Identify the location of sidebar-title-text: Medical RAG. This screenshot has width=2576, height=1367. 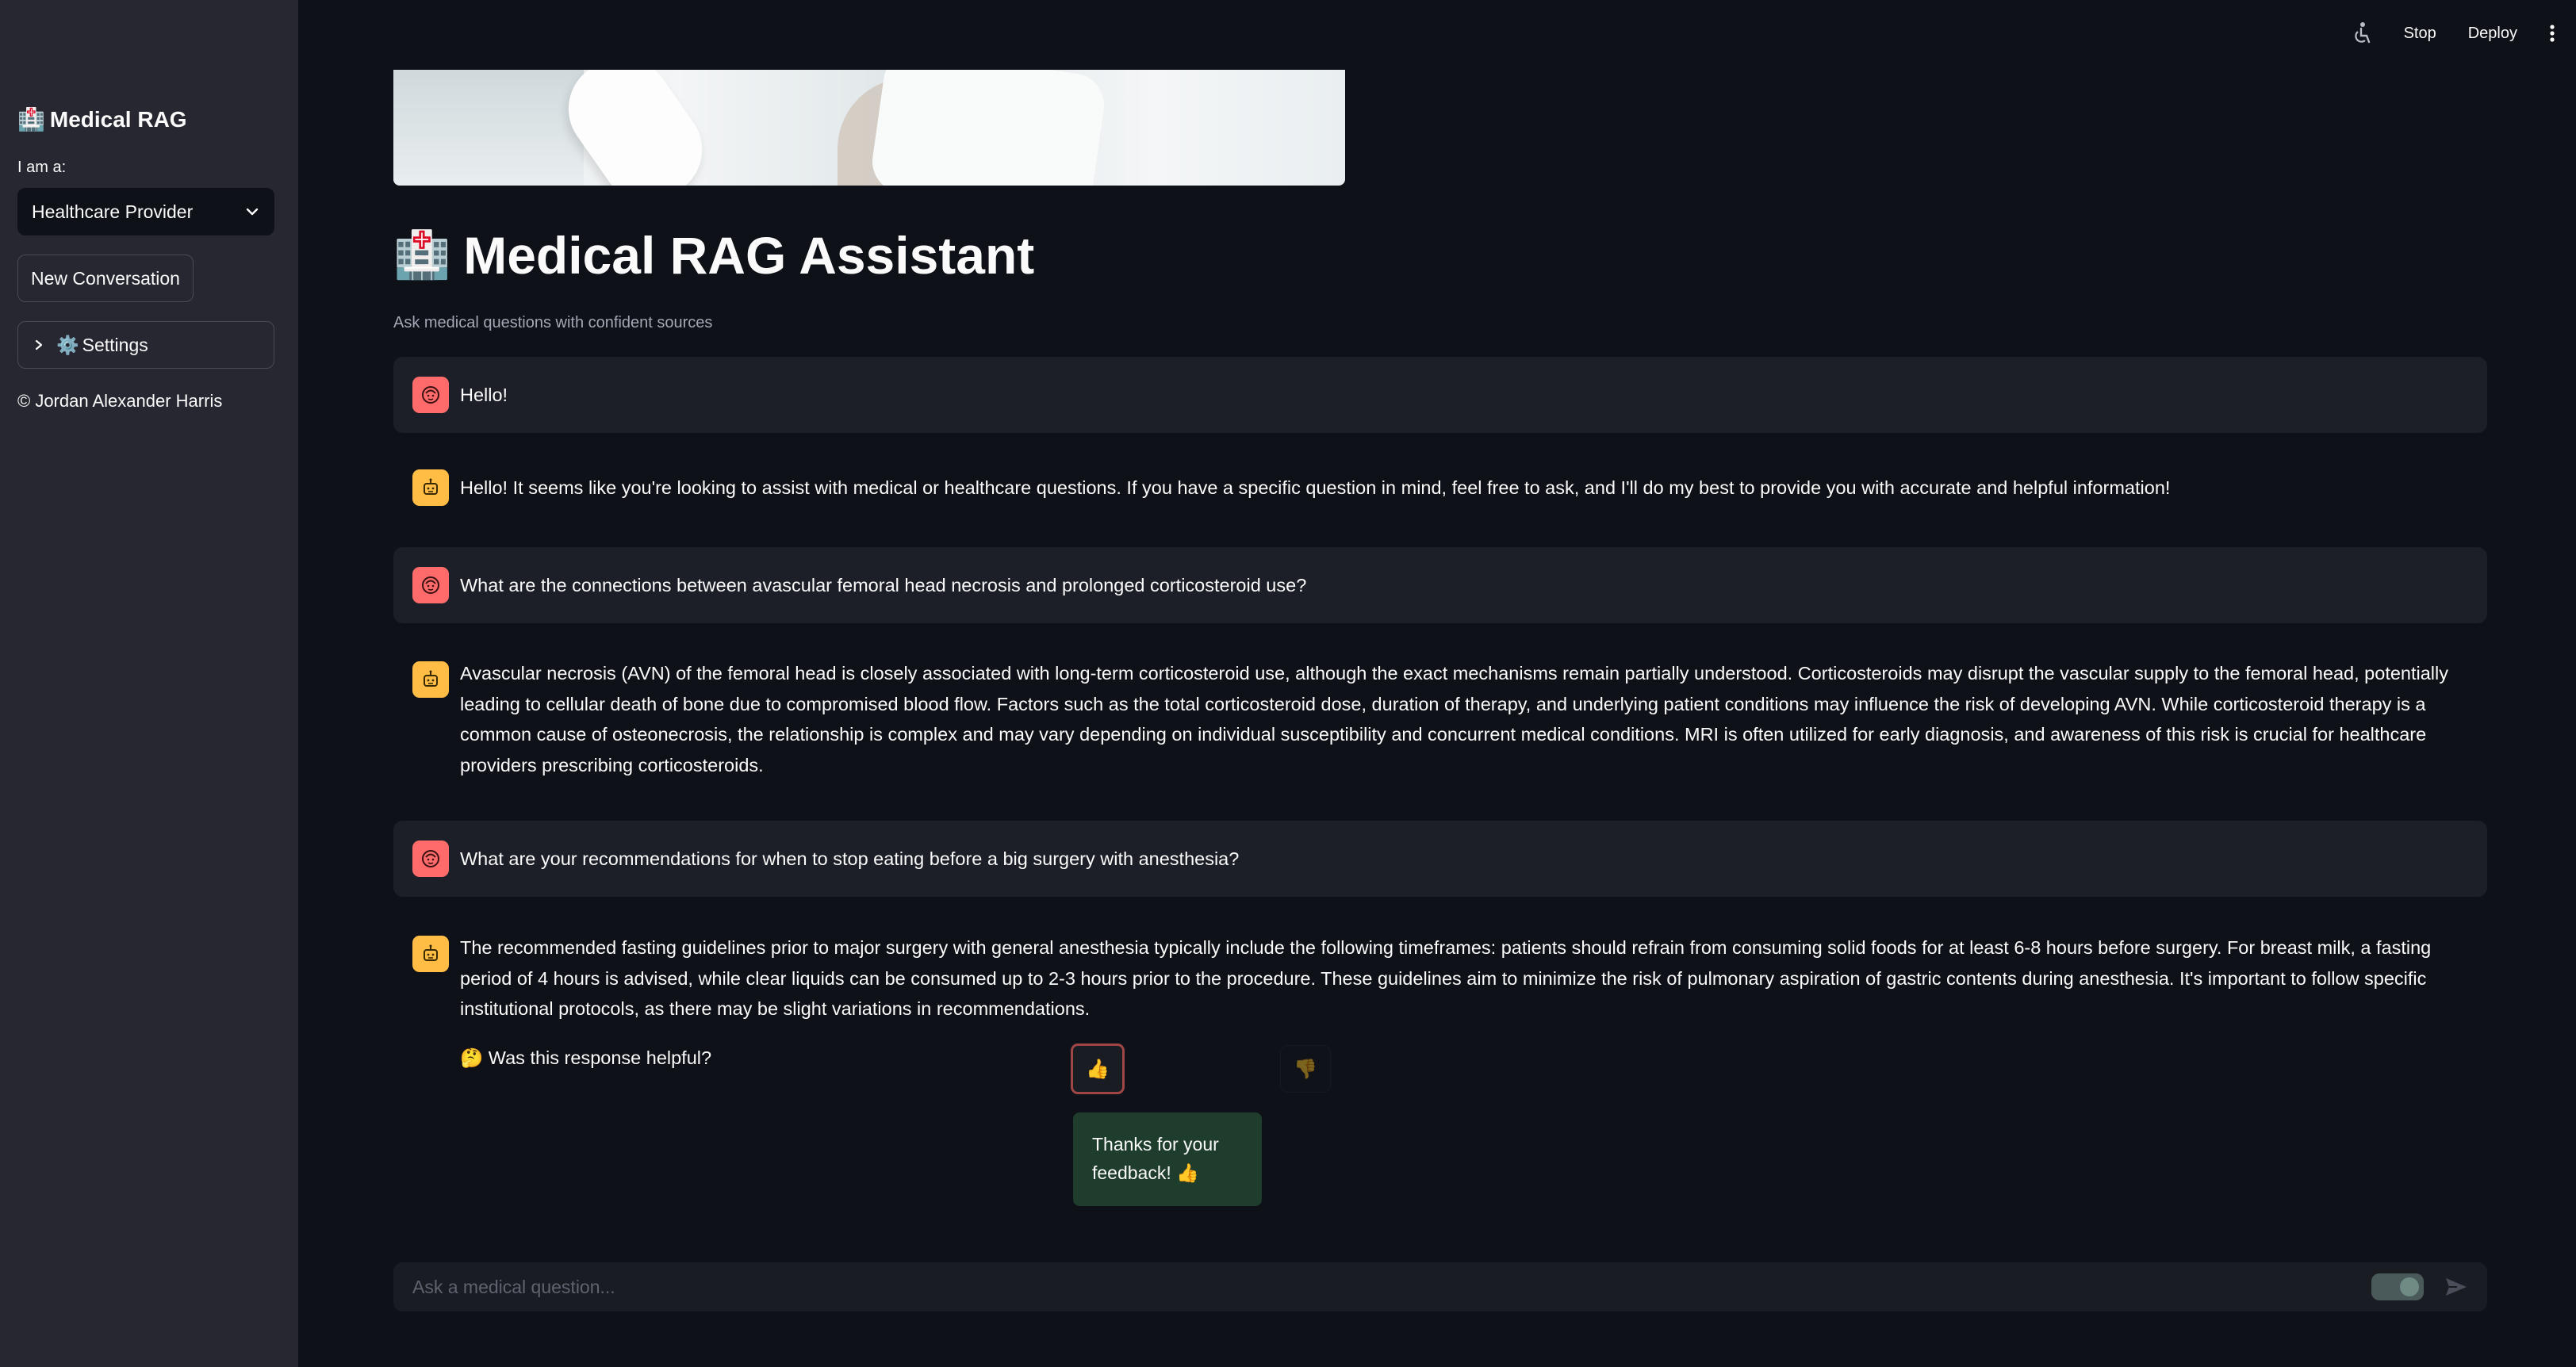
(118, 119).